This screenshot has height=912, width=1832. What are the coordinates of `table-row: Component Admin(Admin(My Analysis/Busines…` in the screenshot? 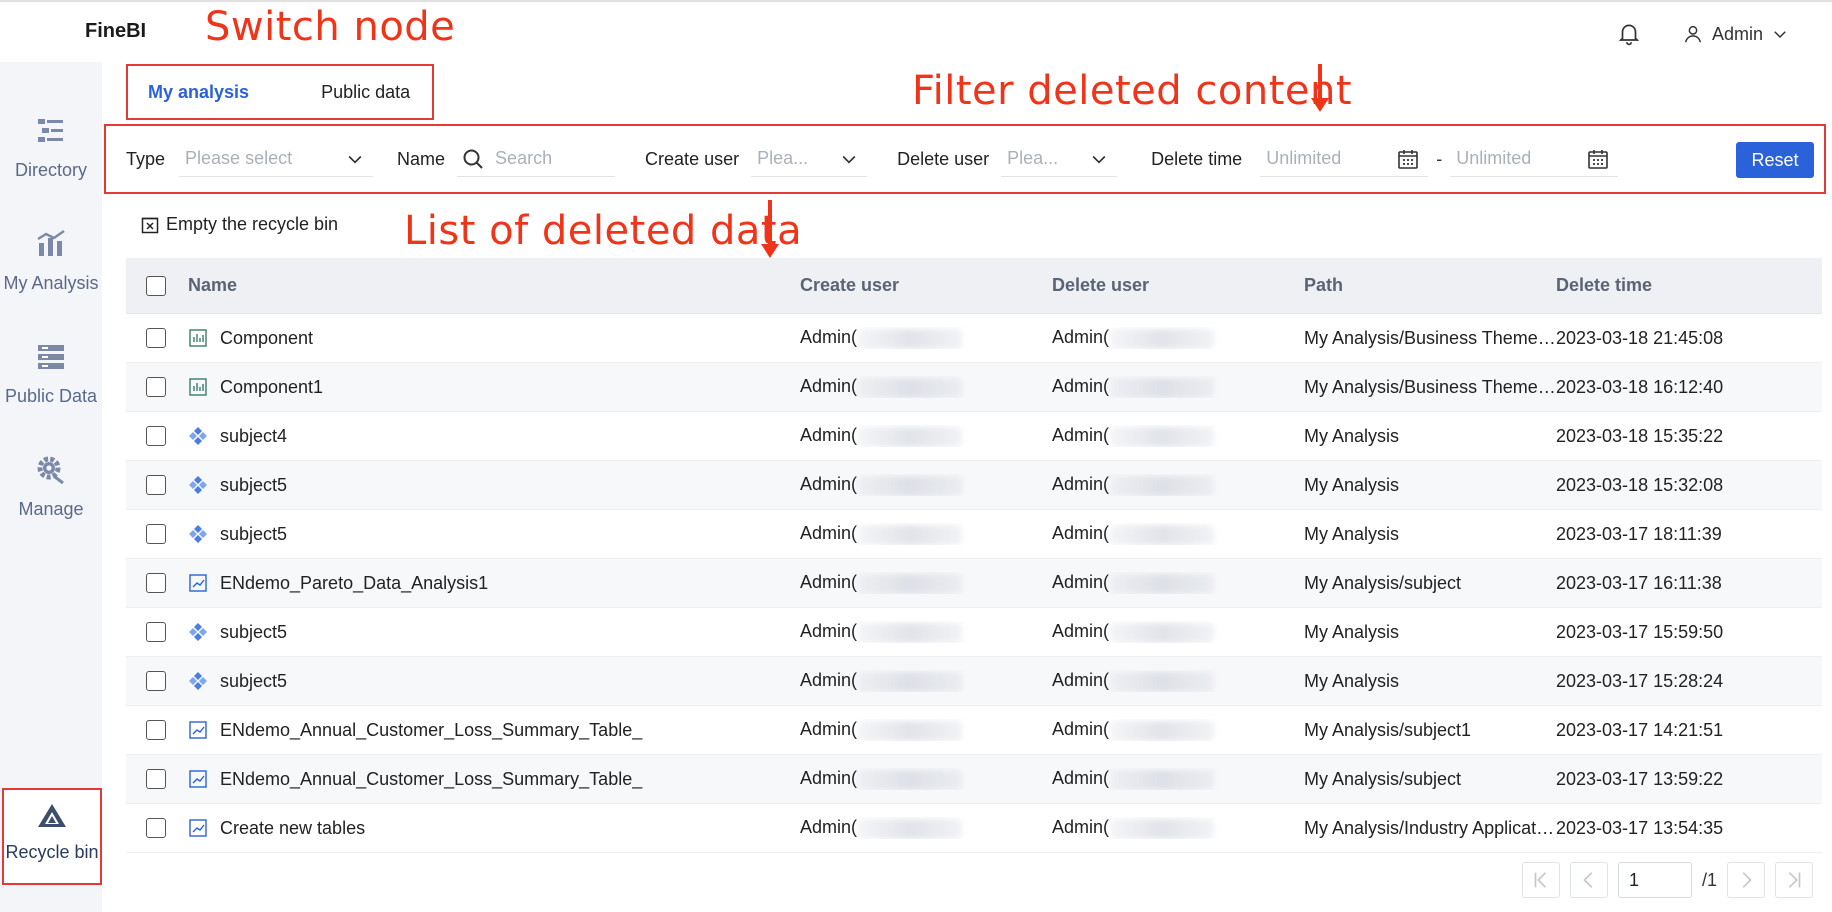 It's located at (974, 338).